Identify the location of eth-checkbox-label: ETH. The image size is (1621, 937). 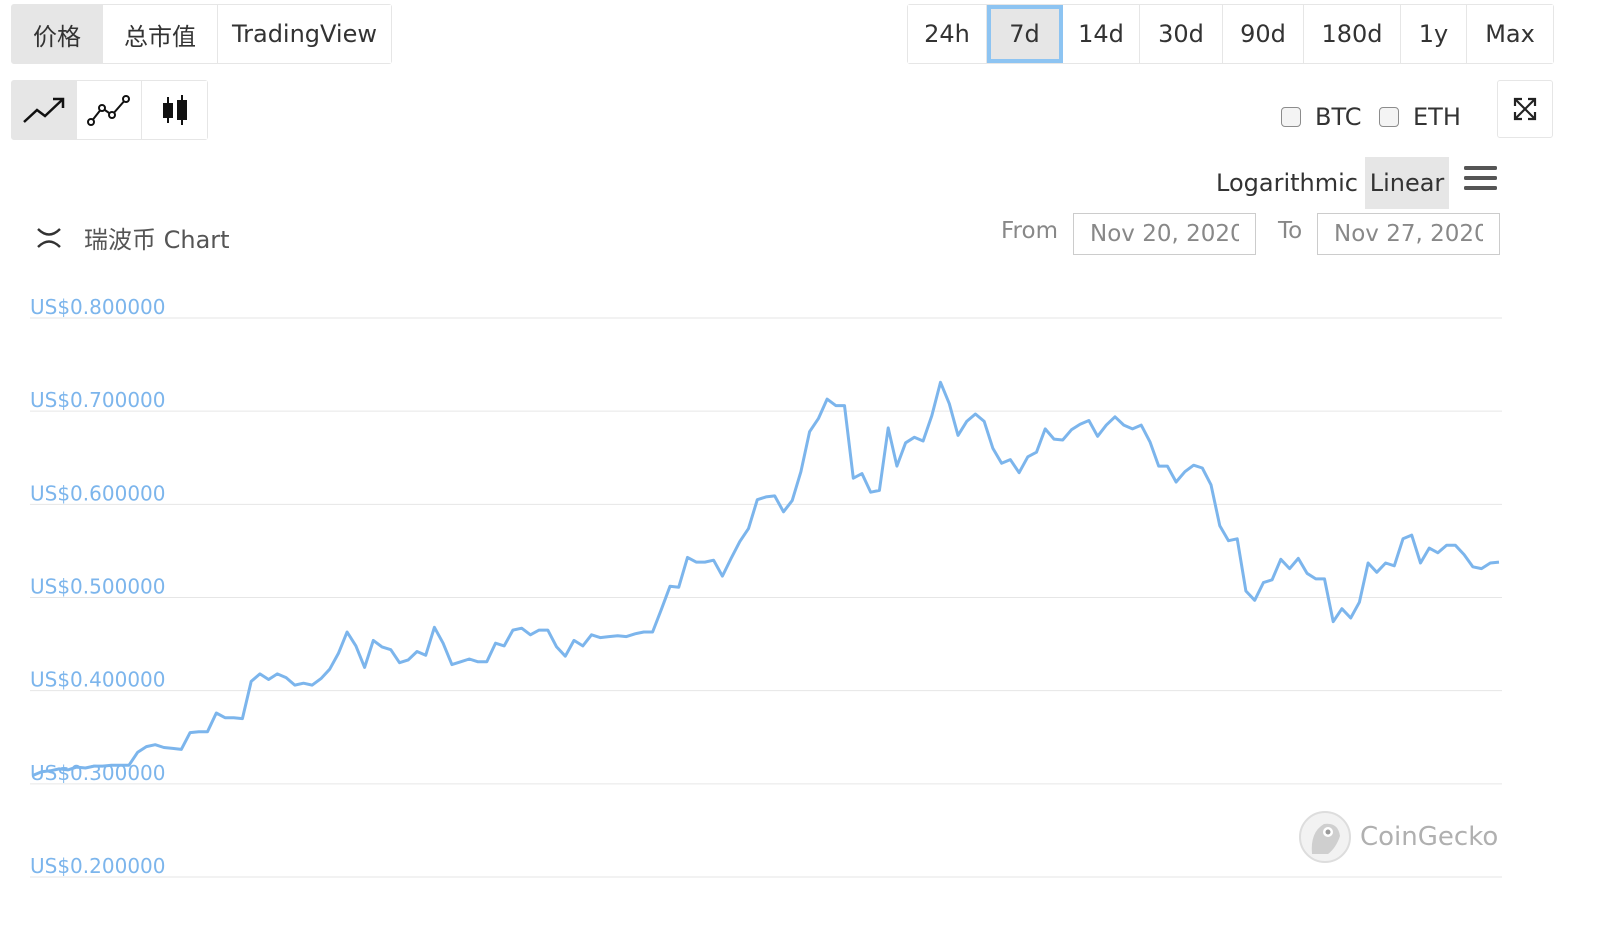
(1437, 117).